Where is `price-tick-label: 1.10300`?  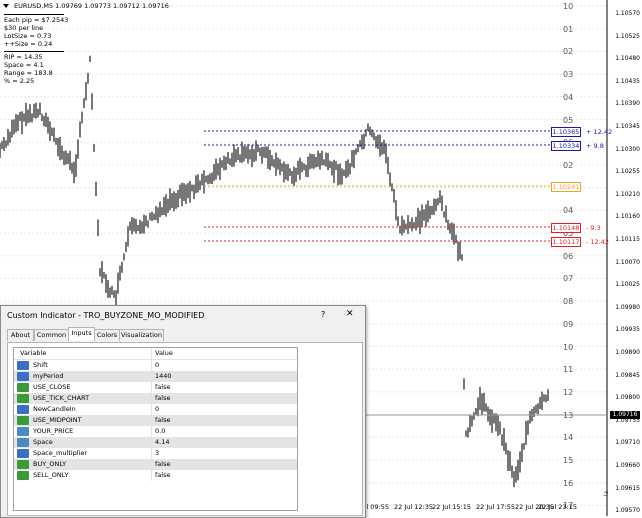
price-tick-label: 1.10300 is located at coordinates (627, 149).